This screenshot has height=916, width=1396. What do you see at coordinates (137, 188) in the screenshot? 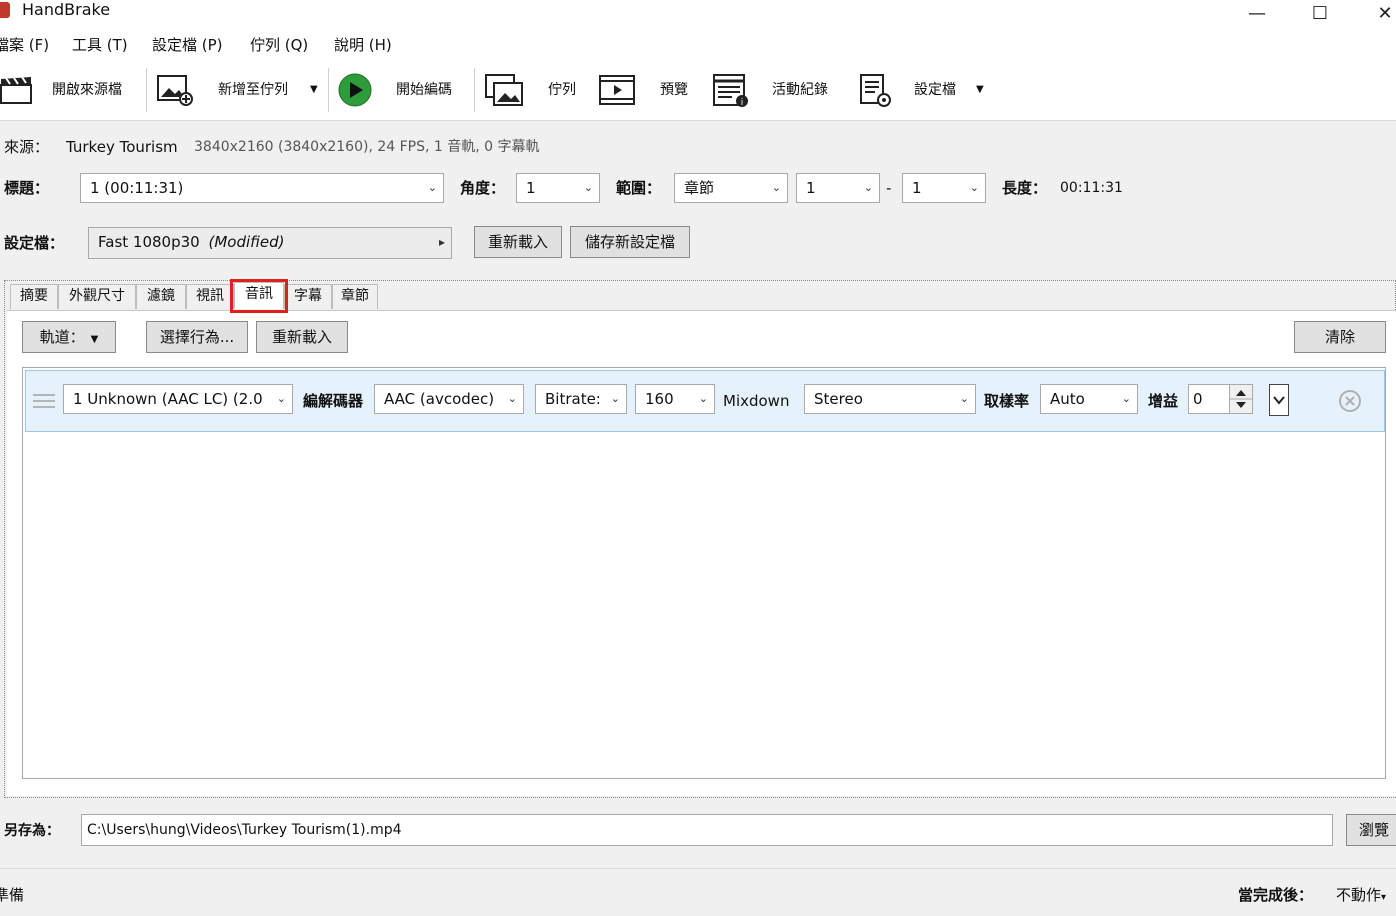
I see `title-select-value: 1 (00:11:31)` at bounding box center [137, 188].